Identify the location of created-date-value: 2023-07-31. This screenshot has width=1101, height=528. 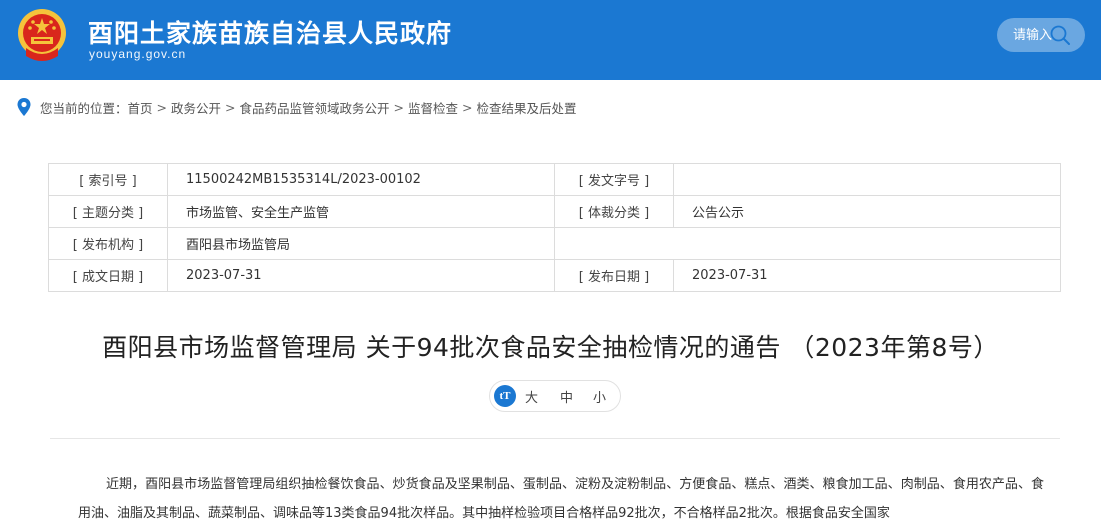
(361, 275).